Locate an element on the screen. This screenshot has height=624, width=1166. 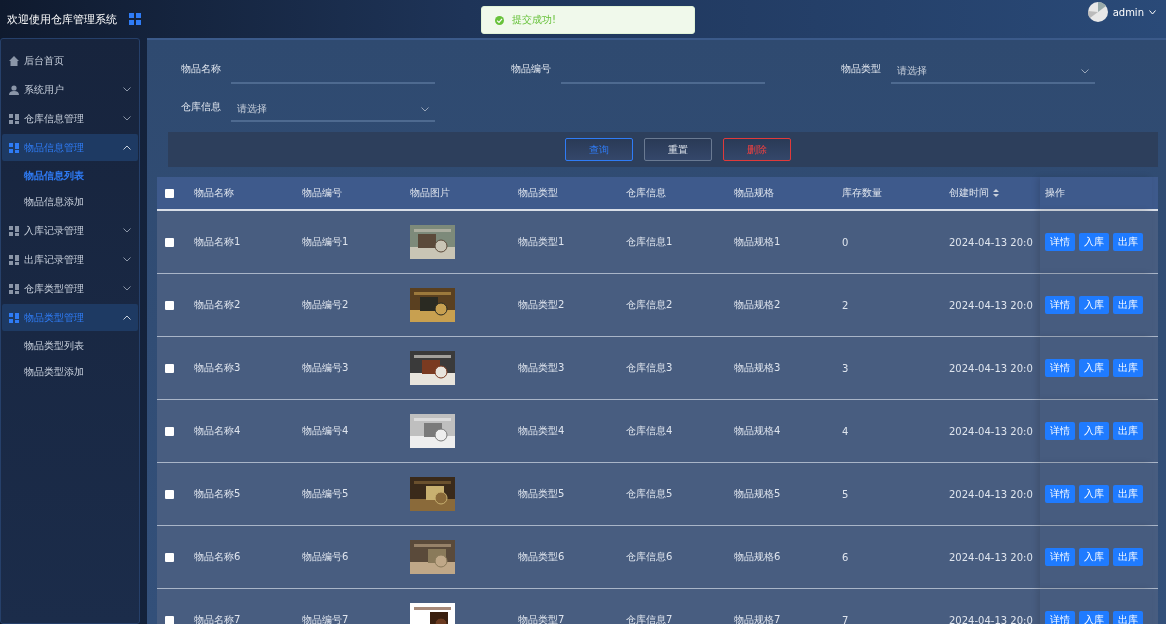
table-cell-text: 6 is located at coordinates (845, 557).